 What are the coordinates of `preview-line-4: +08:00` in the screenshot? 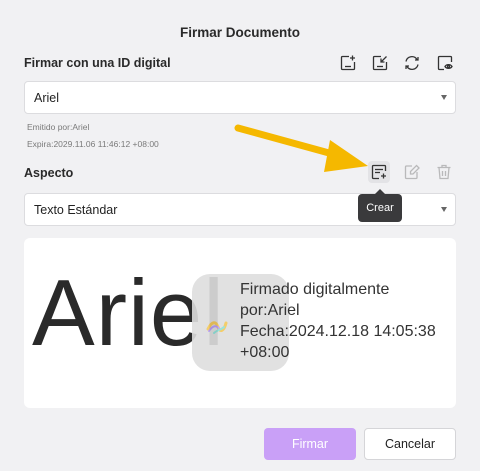 It's located at (265, 352).